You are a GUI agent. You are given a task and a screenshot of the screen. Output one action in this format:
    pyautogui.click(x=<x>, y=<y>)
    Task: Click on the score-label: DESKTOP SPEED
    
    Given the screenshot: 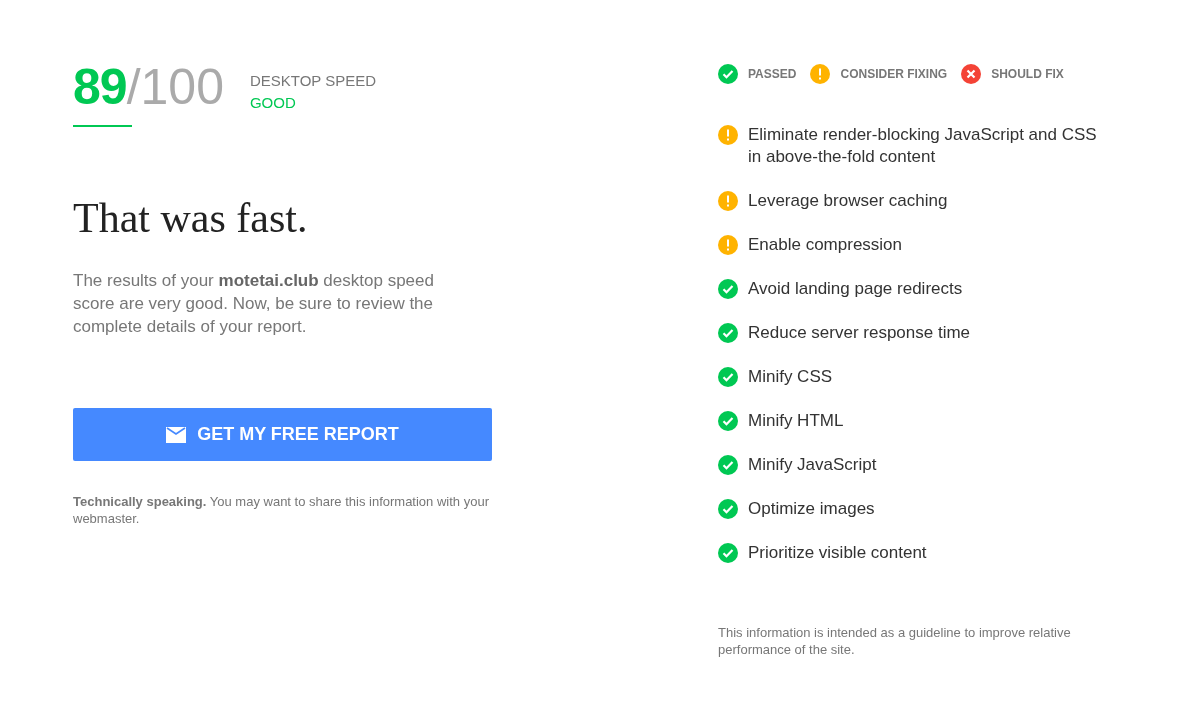 What is the action you would take?
    pyautogui.click(x=313, y=81)
    